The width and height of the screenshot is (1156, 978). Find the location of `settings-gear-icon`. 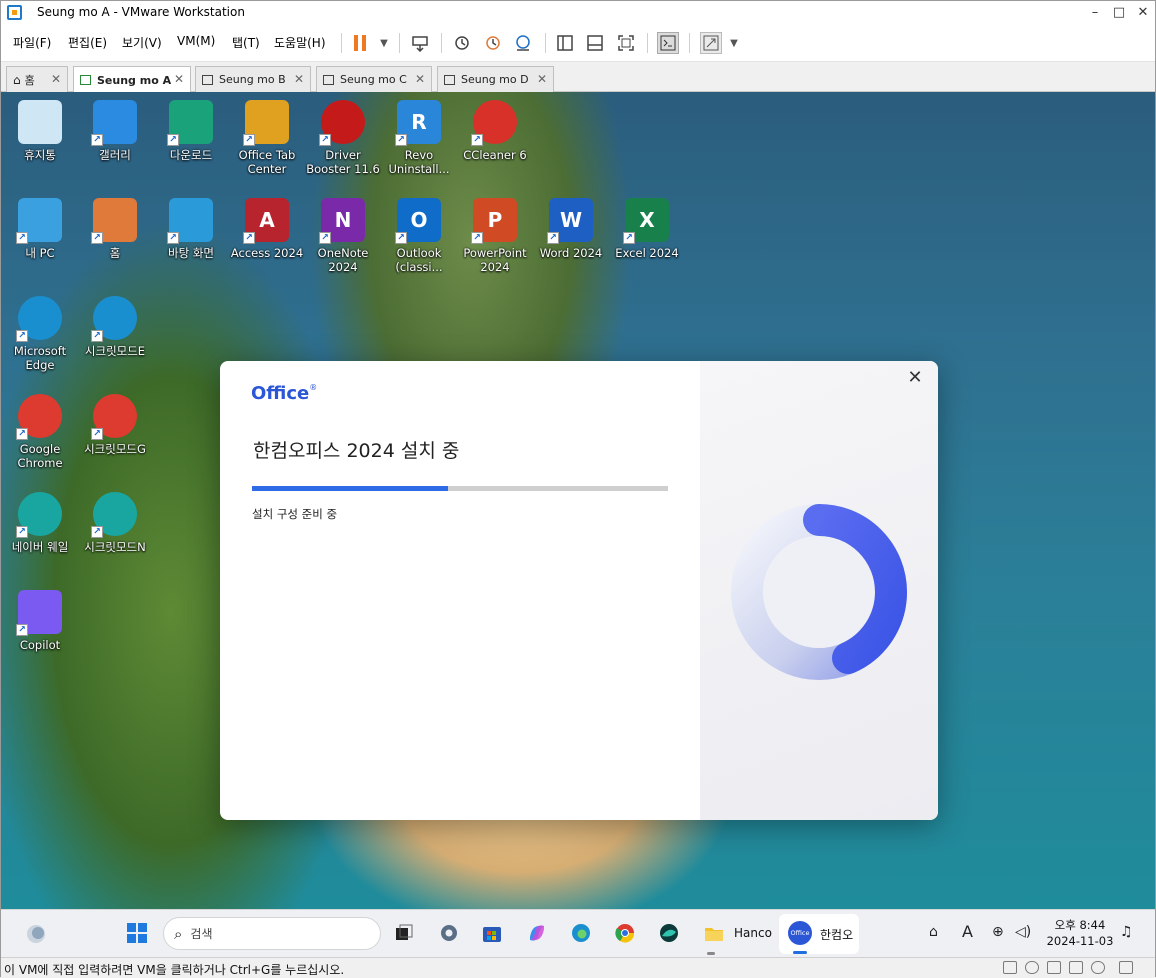

settings-gear-icon is located at coordinates (449, 933).